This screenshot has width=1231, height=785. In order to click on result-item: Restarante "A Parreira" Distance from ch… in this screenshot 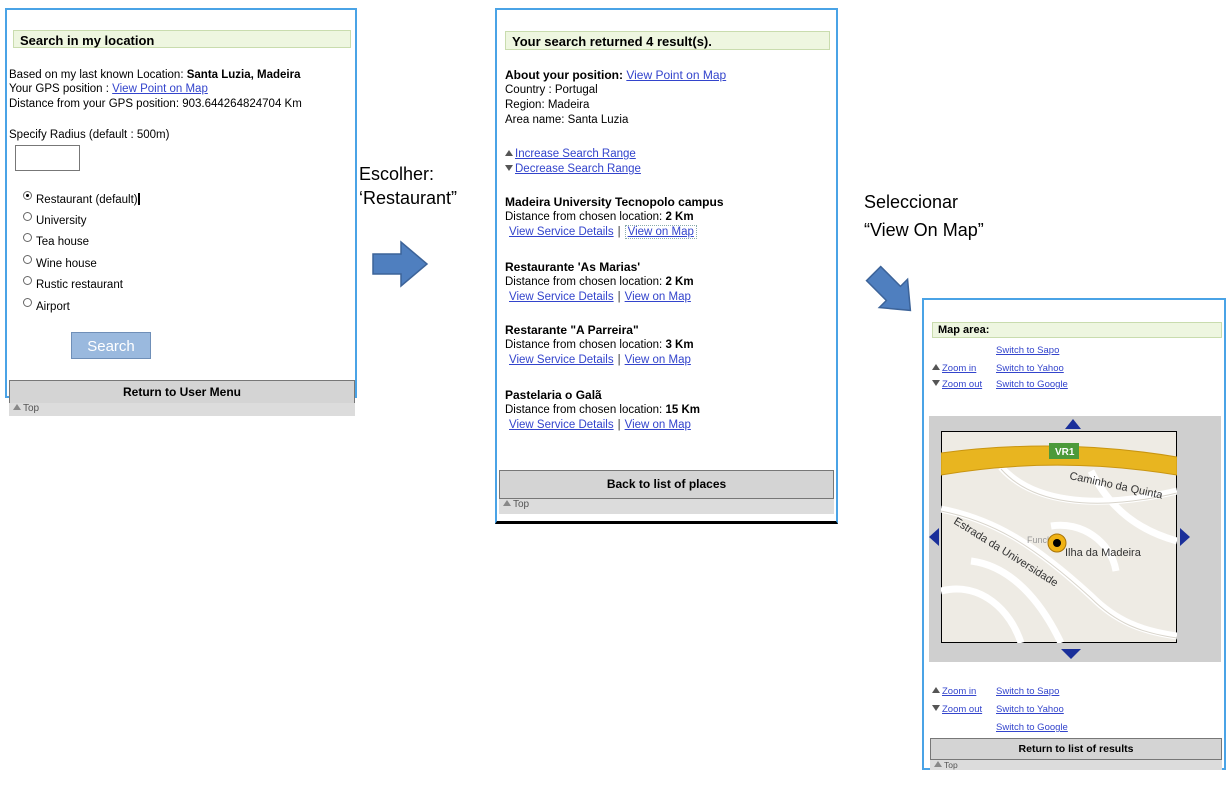, I will do `click(599, 344)`.